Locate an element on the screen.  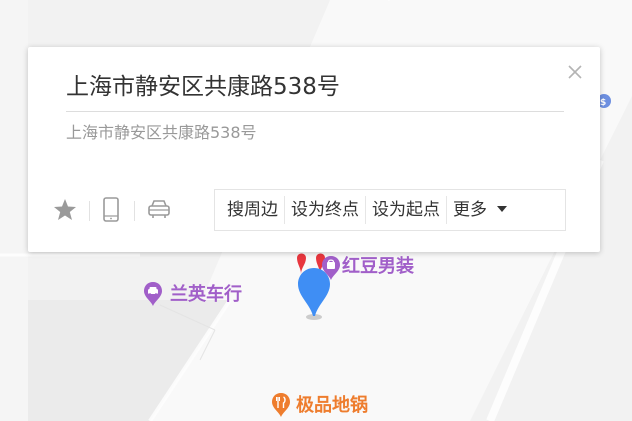
action-bar: 搜周边 设为终点 设为起点 更多 is located at coordinates (390, 210).